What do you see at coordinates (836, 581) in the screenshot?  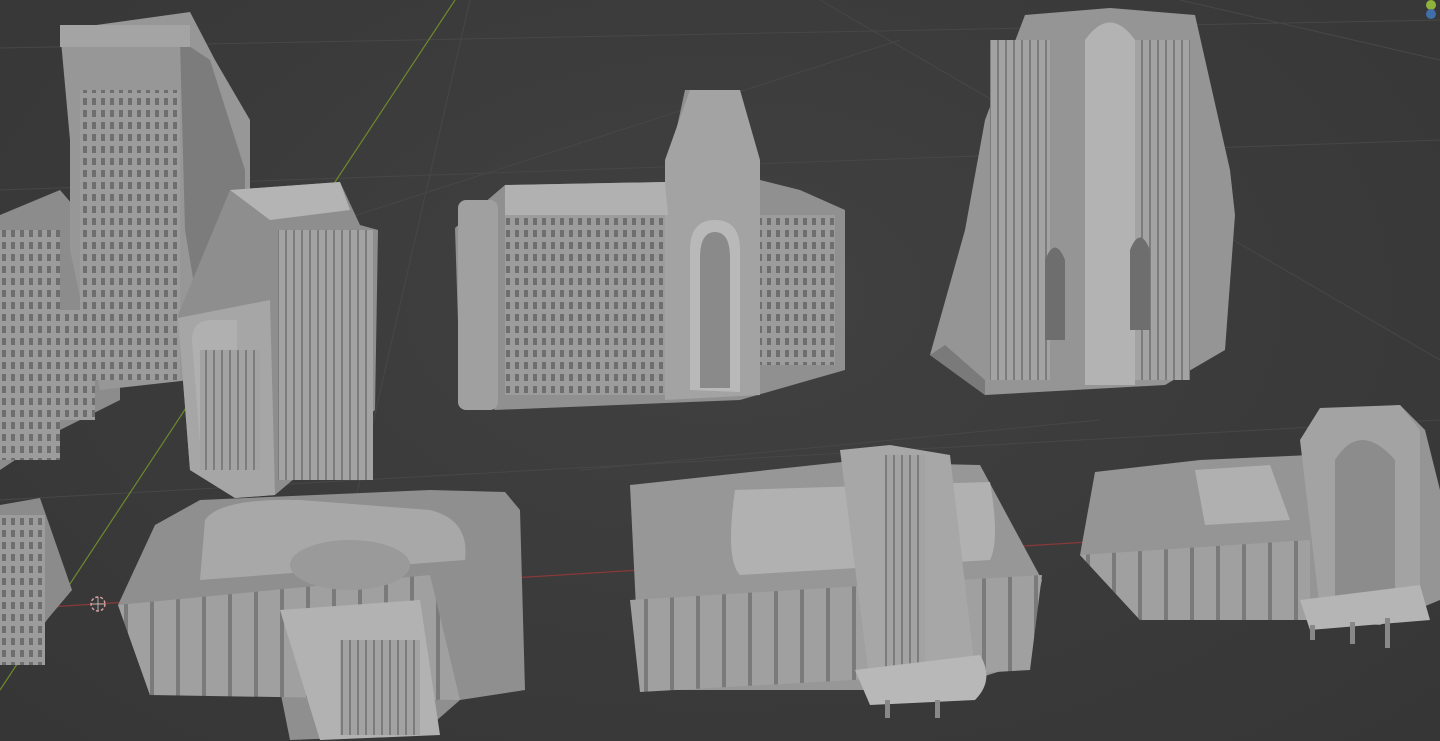 I see `rounded-hall-building` at bounding box center [836, 581].